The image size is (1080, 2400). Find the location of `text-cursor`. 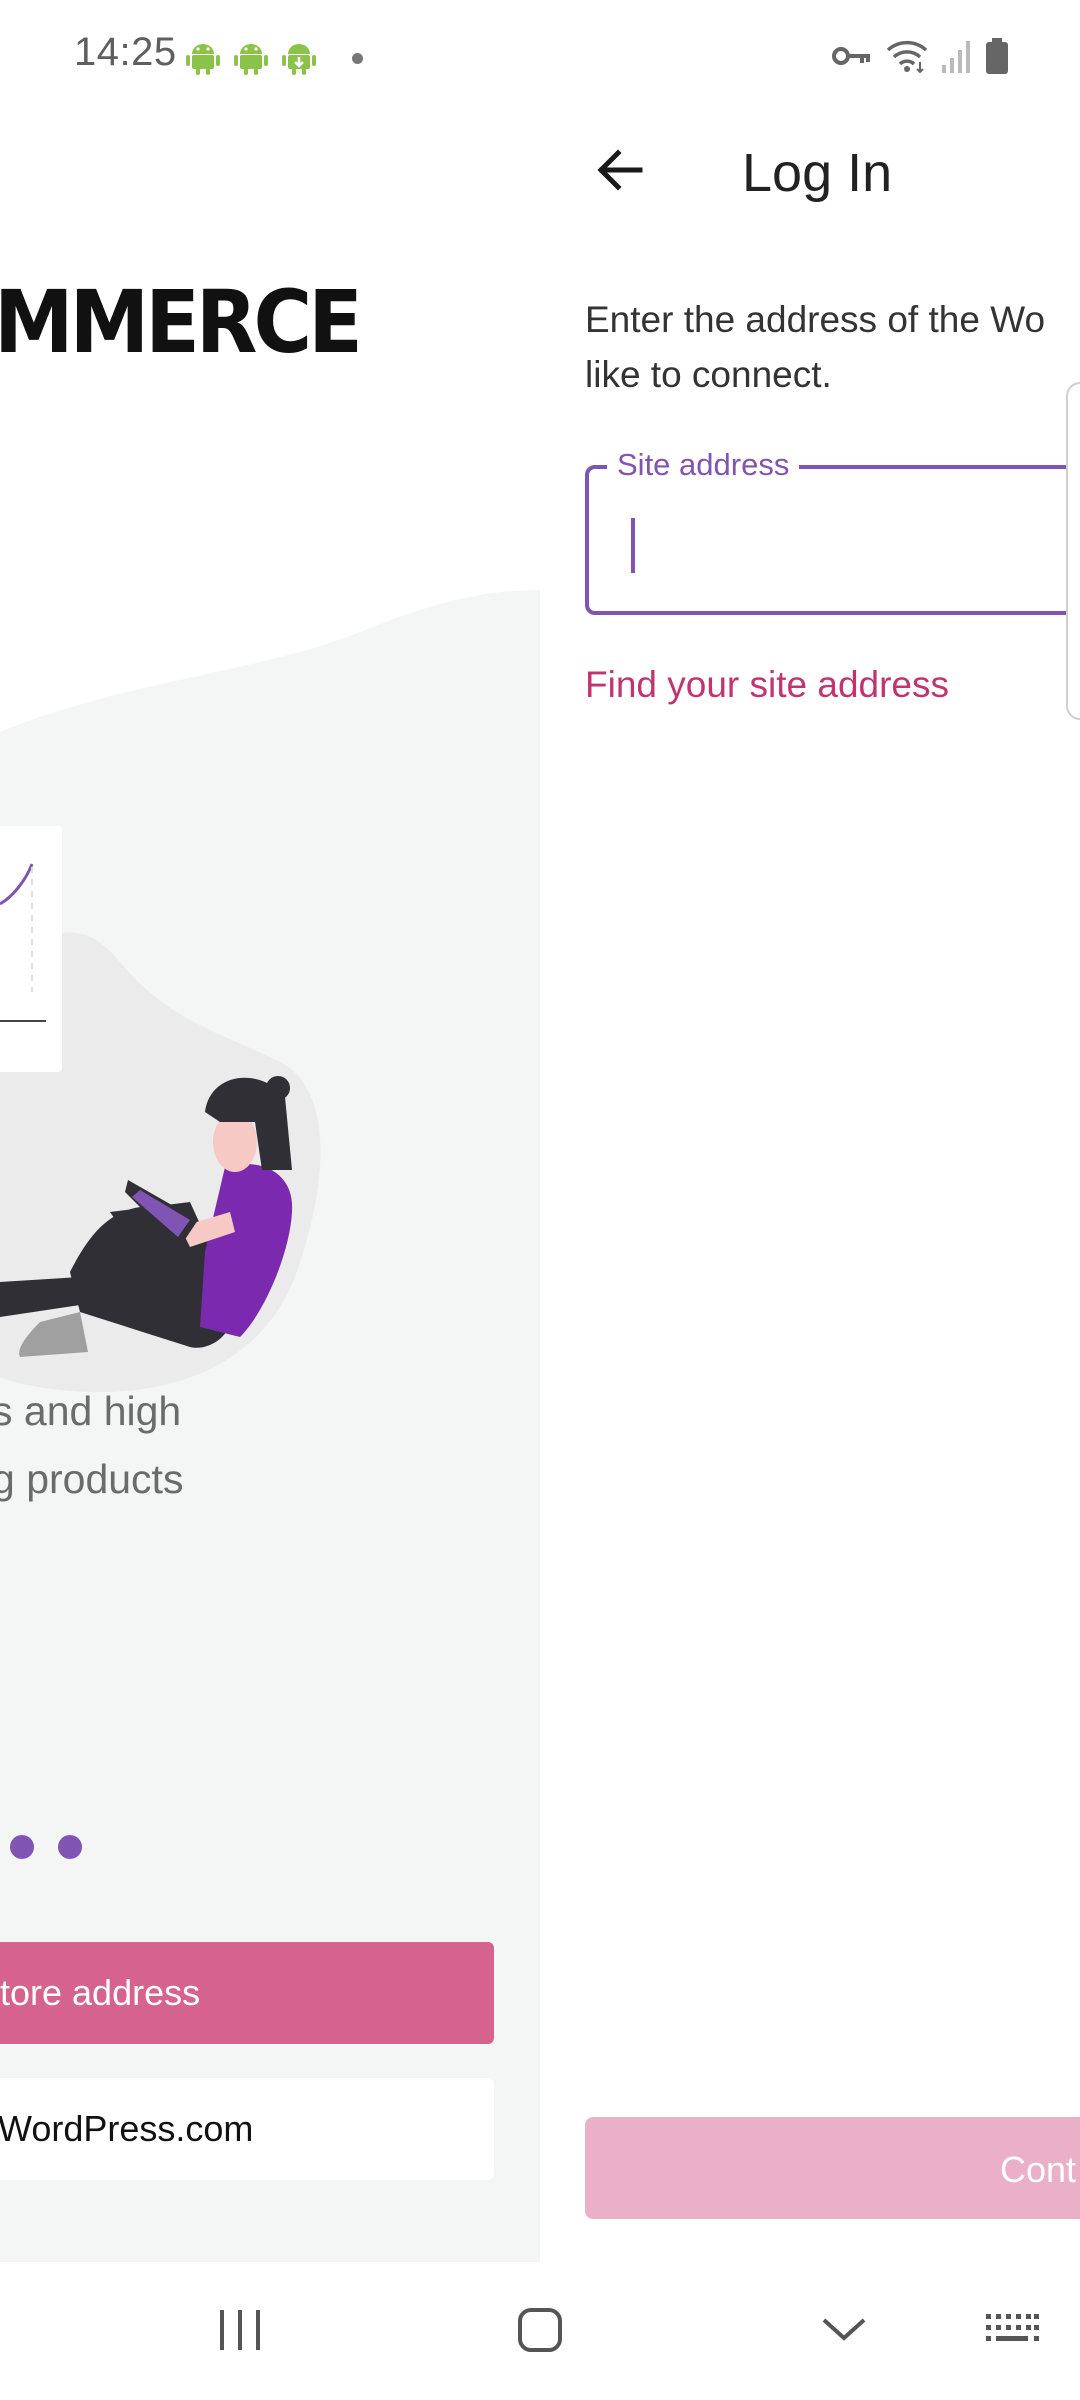

text-cursor is located at coordinates (633, 545).